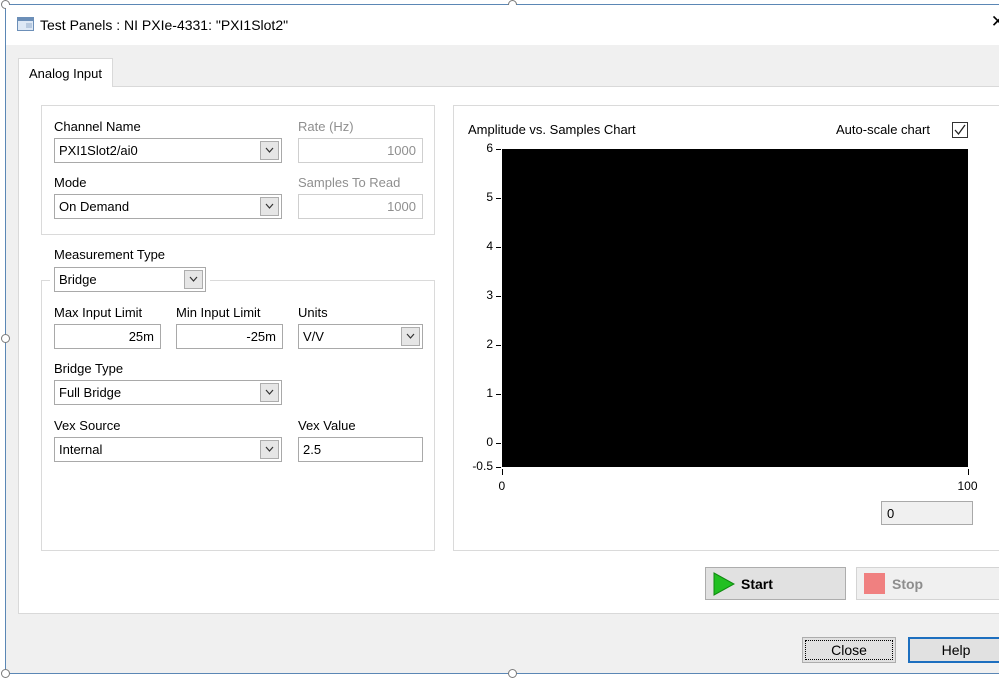  What do you see at coordinates (87, 425) in the screenshot?
I see `vex-source-label: Vex Source` at bounding box center [87, 425].